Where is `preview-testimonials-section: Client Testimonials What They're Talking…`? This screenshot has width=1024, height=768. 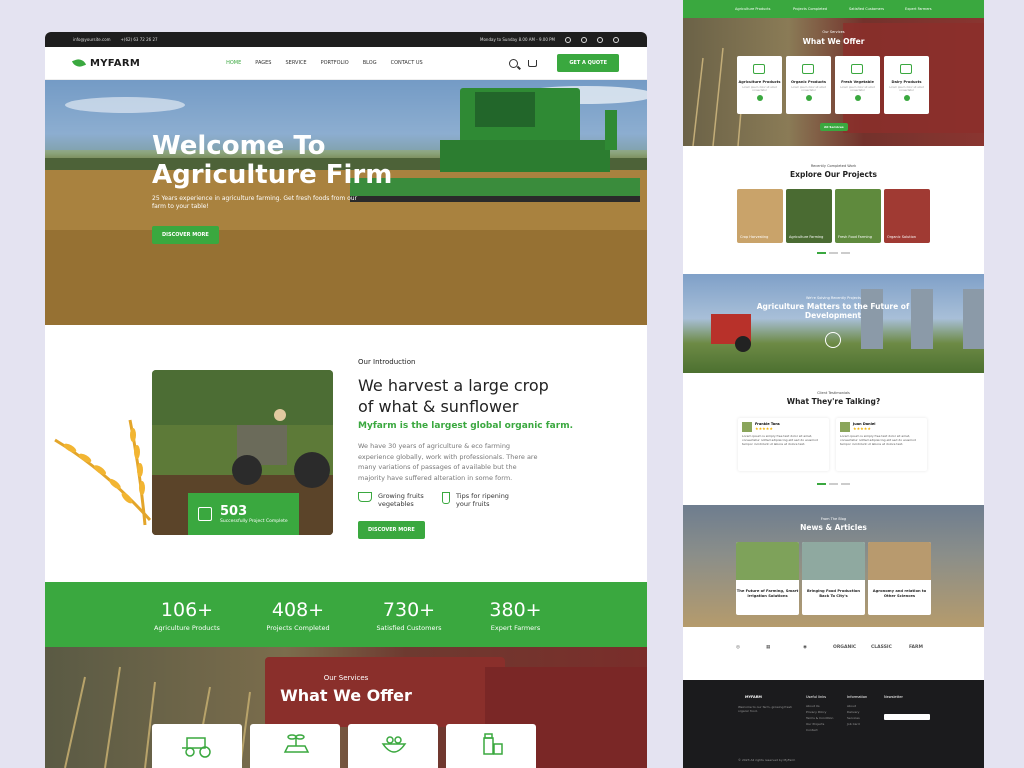
preview-testimonials-section: Client Testimonials What They're Talking… is located at coordinates (833, 439).